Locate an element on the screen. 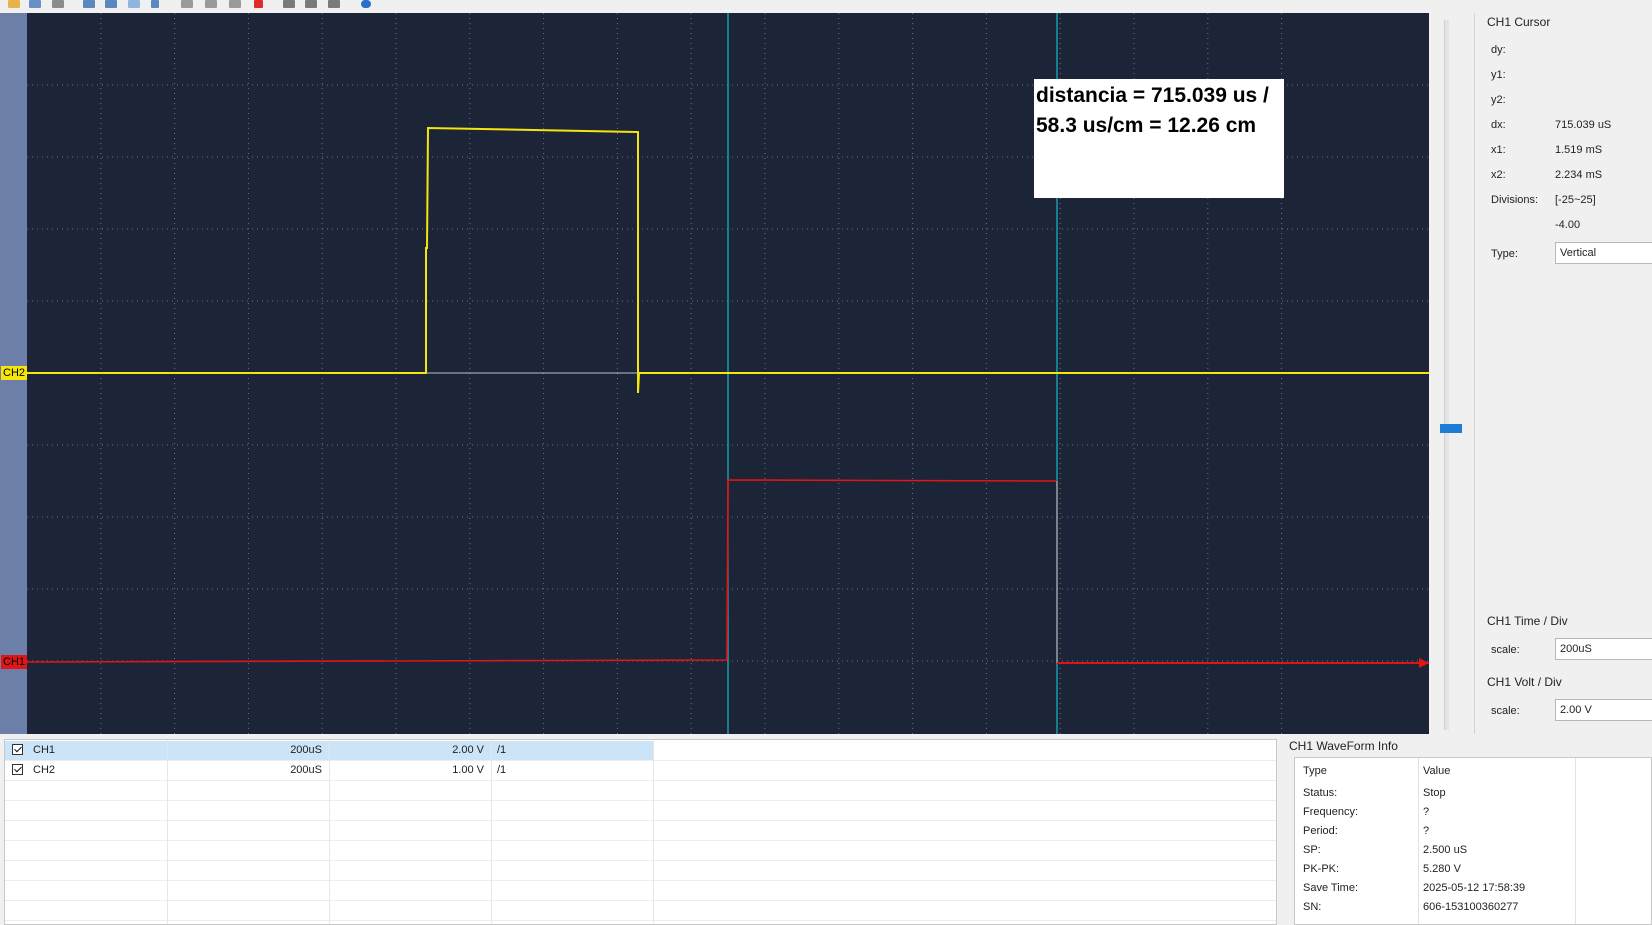  ch1-waveform is located at coordinates (542, 571).